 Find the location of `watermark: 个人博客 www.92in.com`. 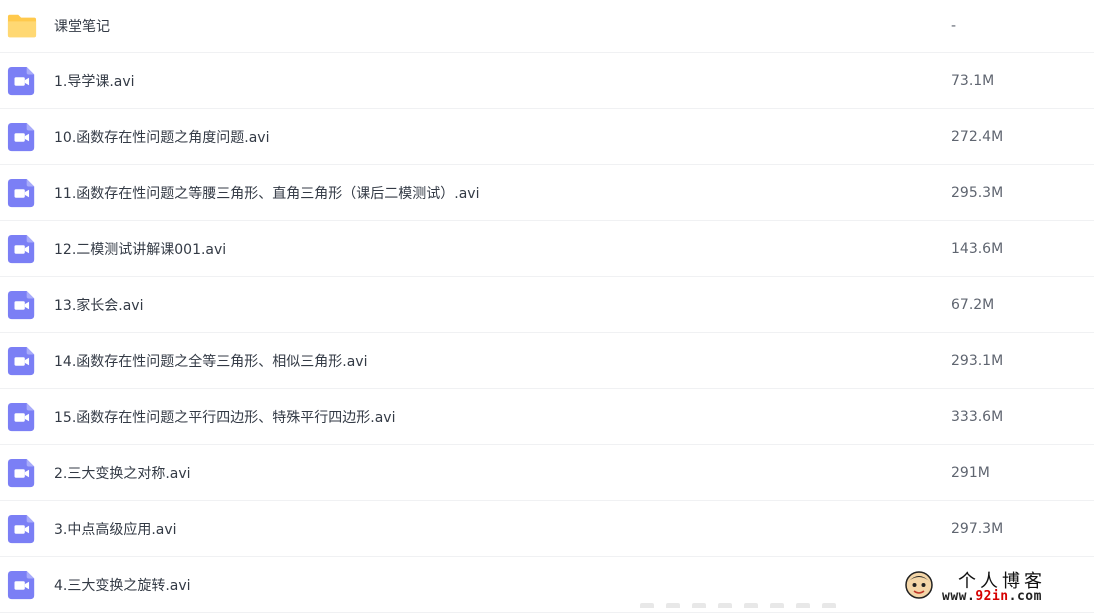

watermark: 个人博客 www.92in.com is located at coordinates (997, 587).